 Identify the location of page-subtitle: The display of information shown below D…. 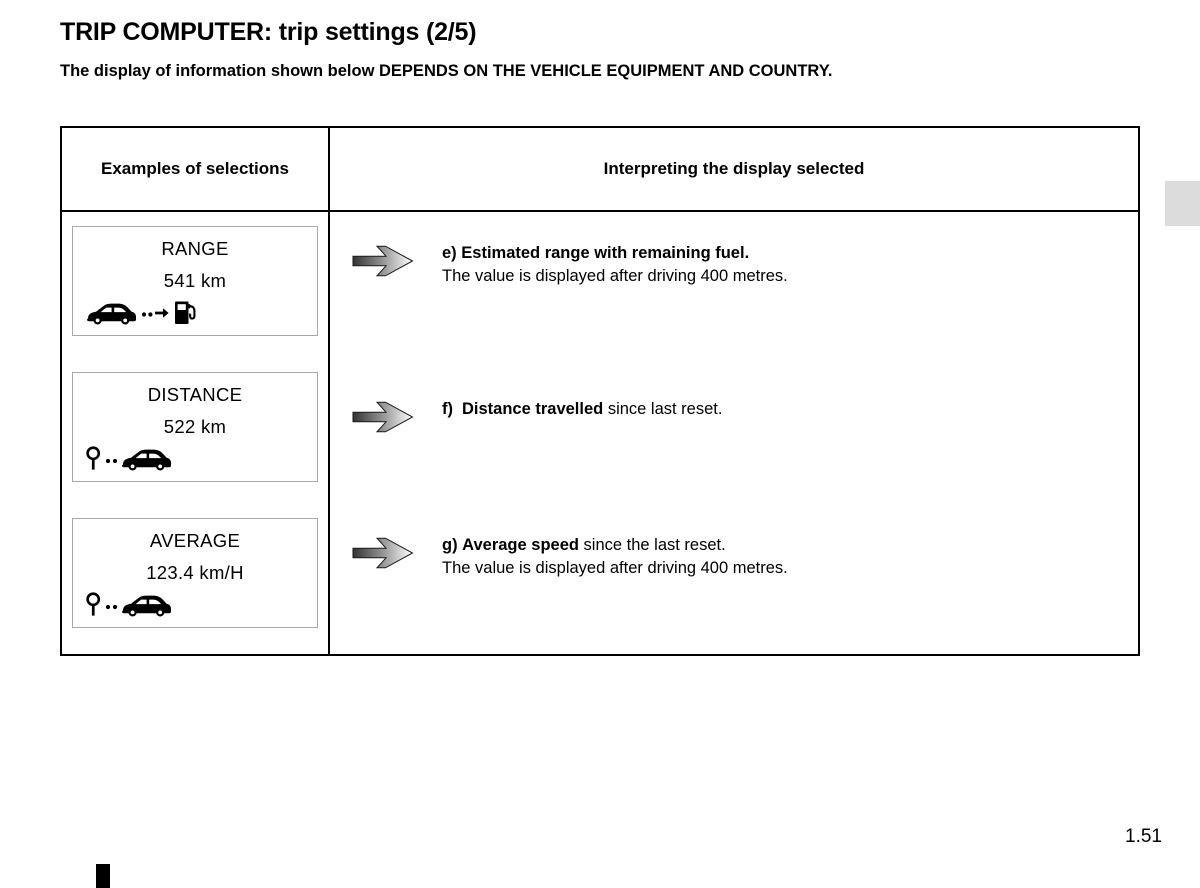
(446, 71).